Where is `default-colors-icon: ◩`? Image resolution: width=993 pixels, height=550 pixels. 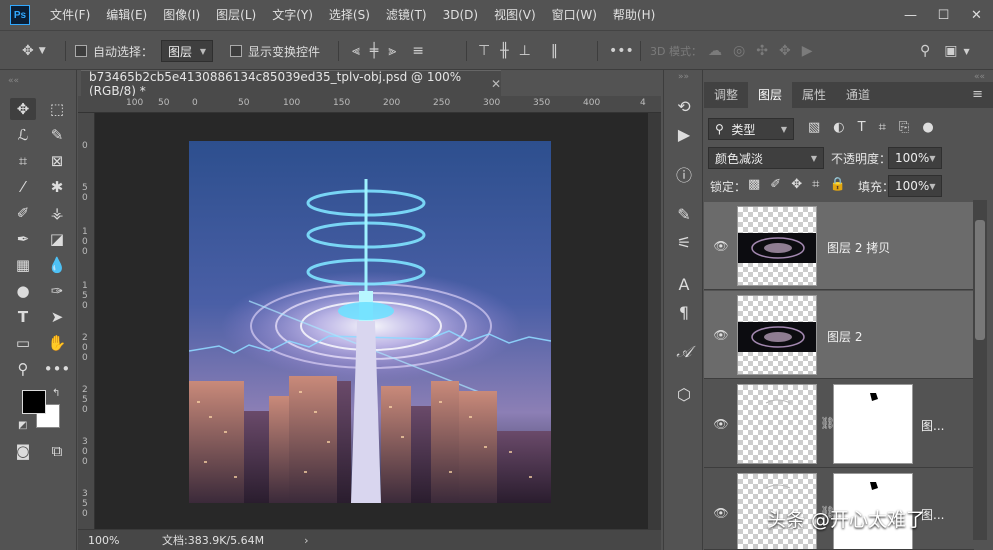 default-colors-icon: ◩ is located at coordinates (22, 425).